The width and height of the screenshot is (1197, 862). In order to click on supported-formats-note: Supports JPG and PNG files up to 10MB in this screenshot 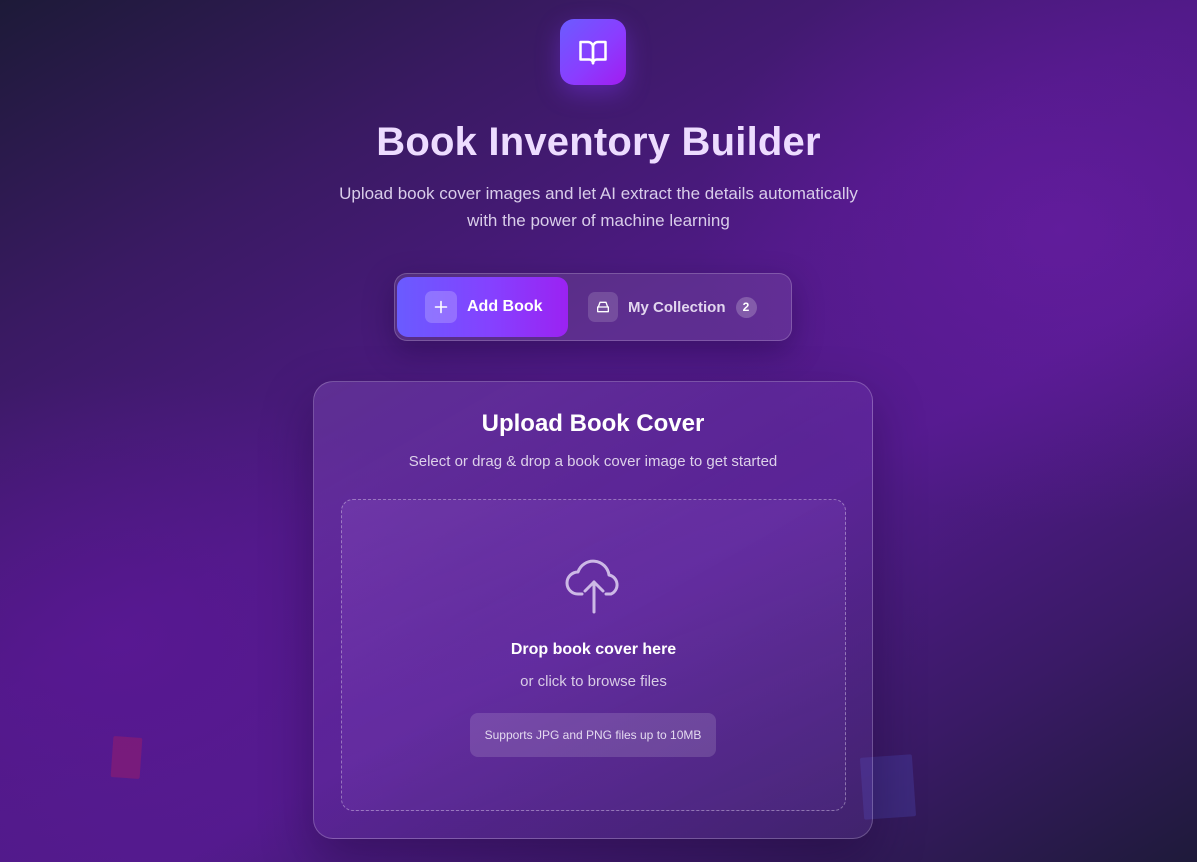, I will do `click(593, 735)`.